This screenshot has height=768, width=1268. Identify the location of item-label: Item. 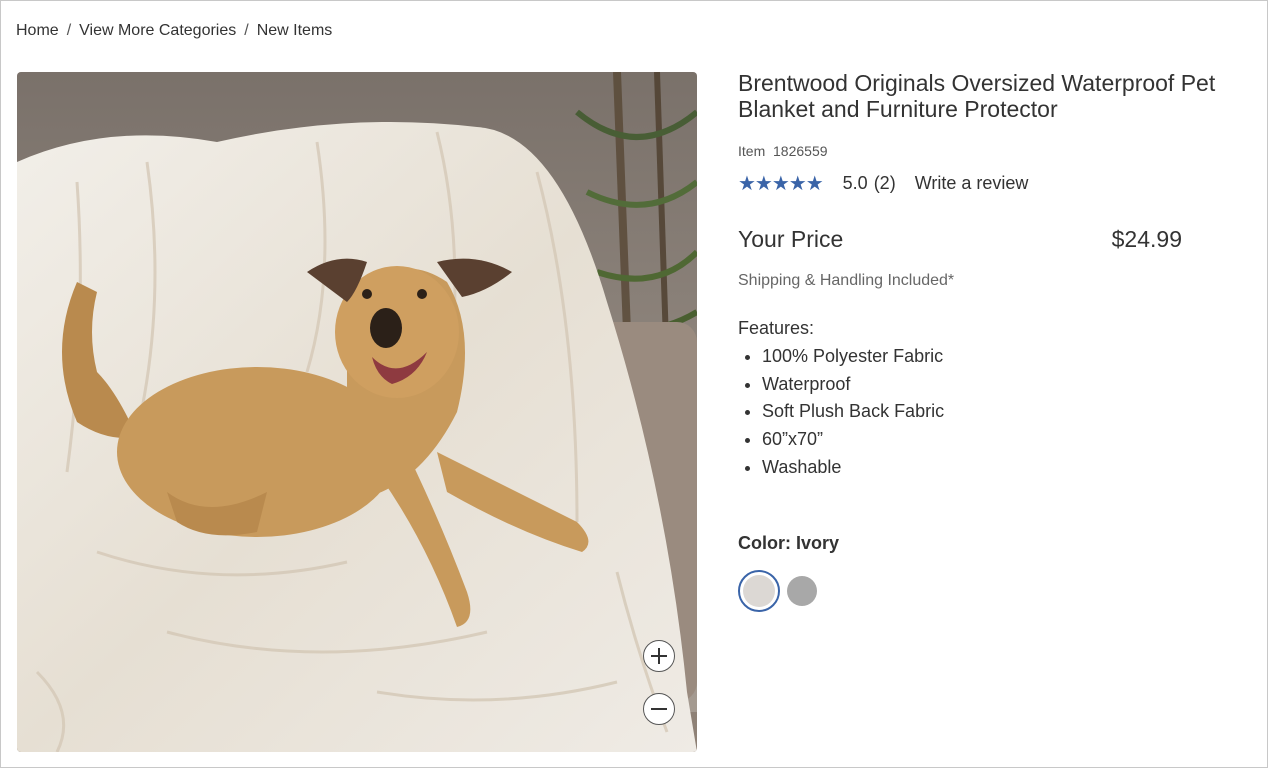
(752, 151).